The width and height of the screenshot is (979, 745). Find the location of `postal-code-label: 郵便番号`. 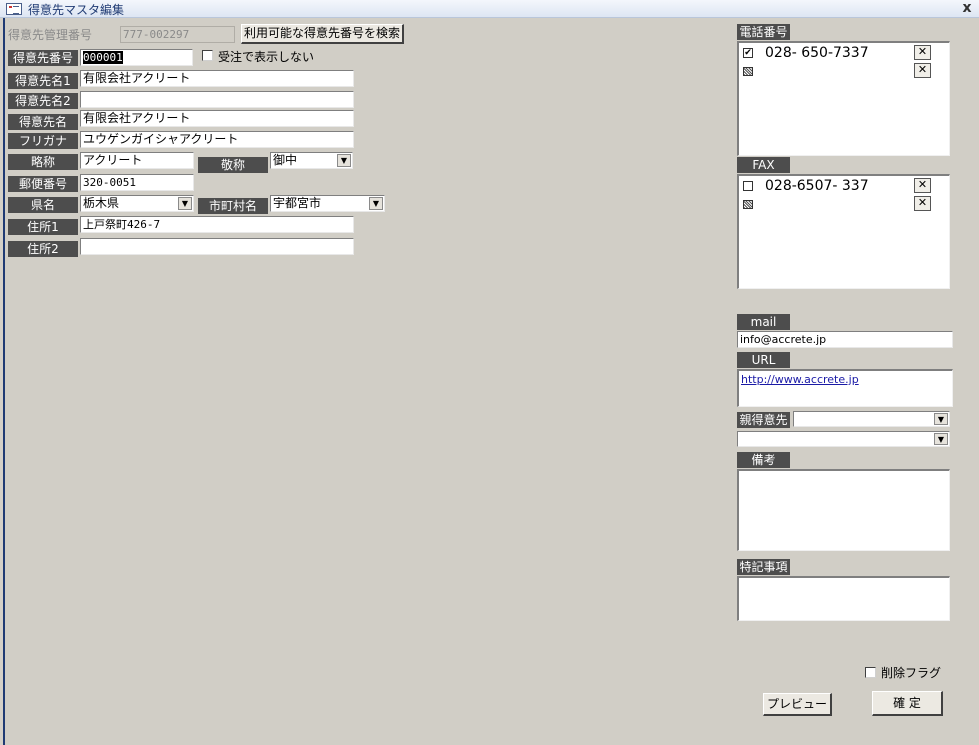

postal-code-label: 郵便番号 is located at coordinates (43, 184).